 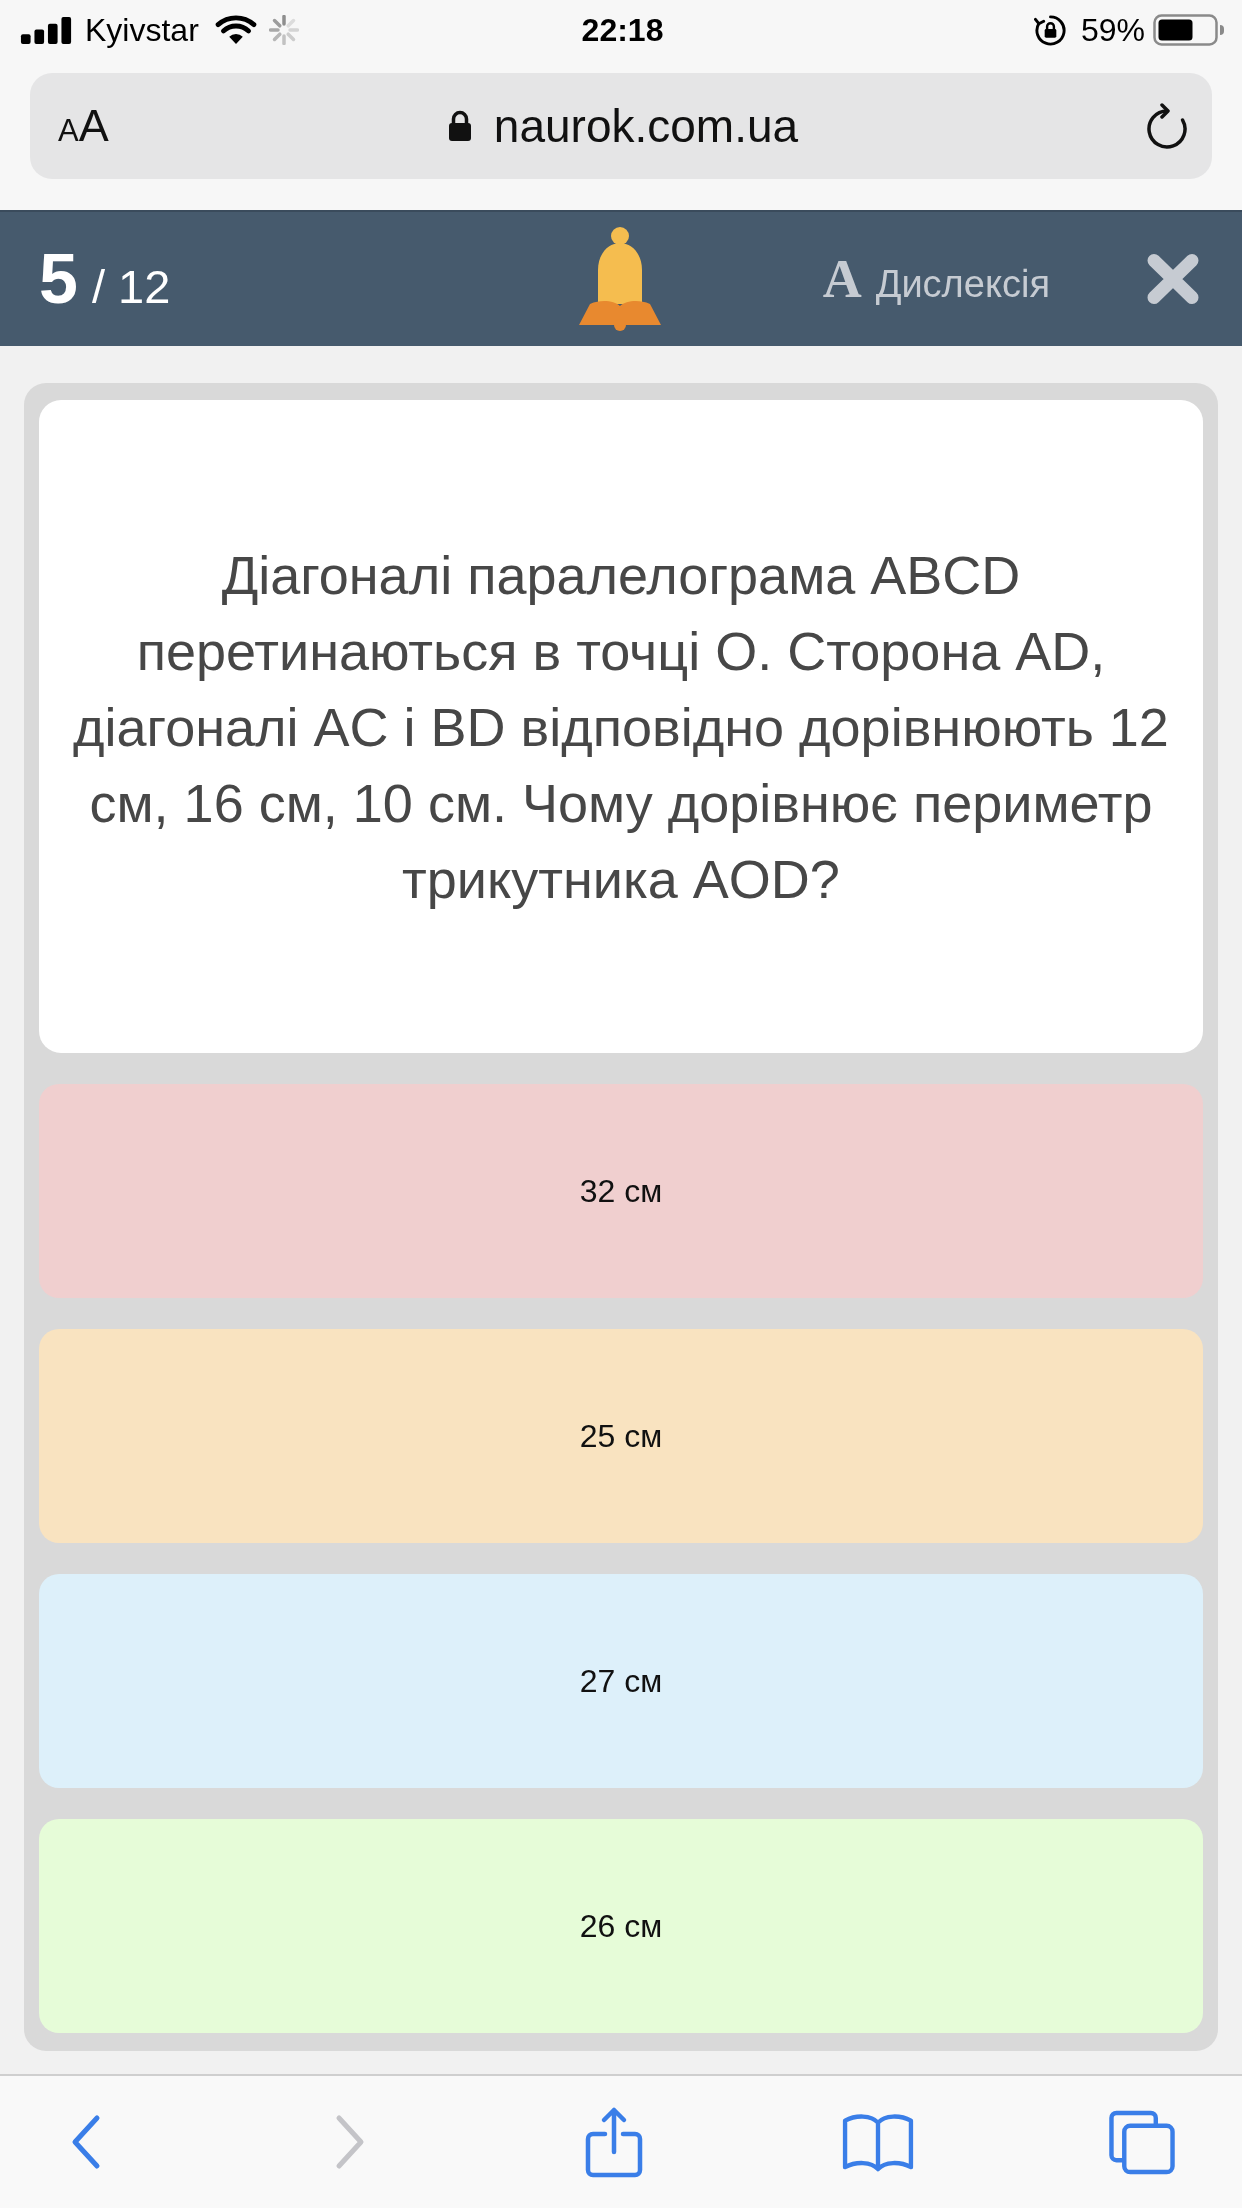 I want to click on dyslexia-button: A Дислексія, so click(x=936, y=279).